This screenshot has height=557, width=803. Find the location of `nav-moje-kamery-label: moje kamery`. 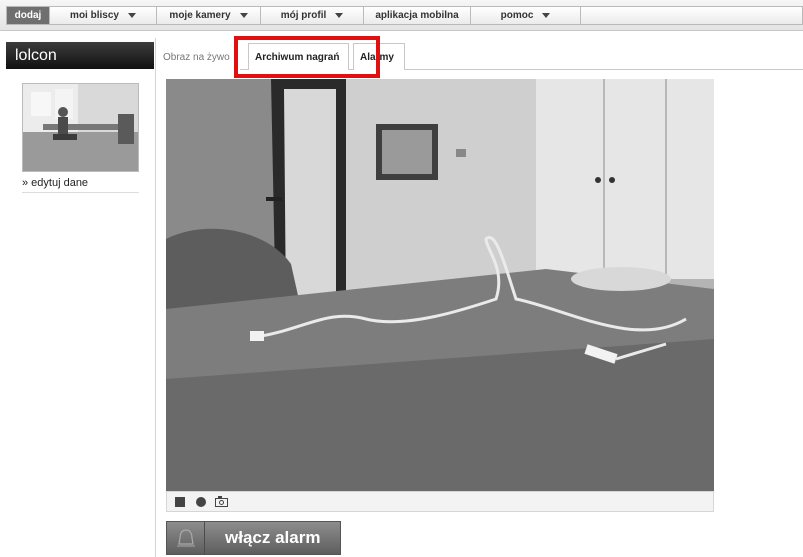

nav-moje-kamery-label: moje kamery is located at coordinates (200, 15).